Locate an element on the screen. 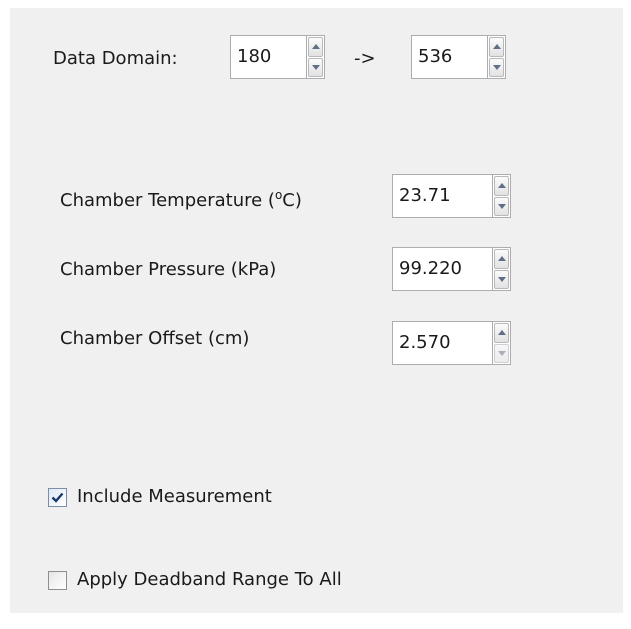 This screenshot has width=631, height=629. apply-deadband-label: Apply Deadband Range To All is located at coordinates (209, 579).